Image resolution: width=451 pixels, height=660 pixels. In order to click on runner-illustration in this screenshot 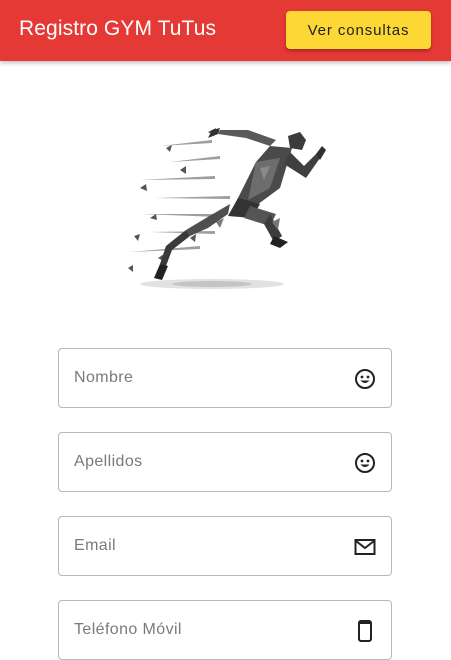, I will do `click(225, 210)`.